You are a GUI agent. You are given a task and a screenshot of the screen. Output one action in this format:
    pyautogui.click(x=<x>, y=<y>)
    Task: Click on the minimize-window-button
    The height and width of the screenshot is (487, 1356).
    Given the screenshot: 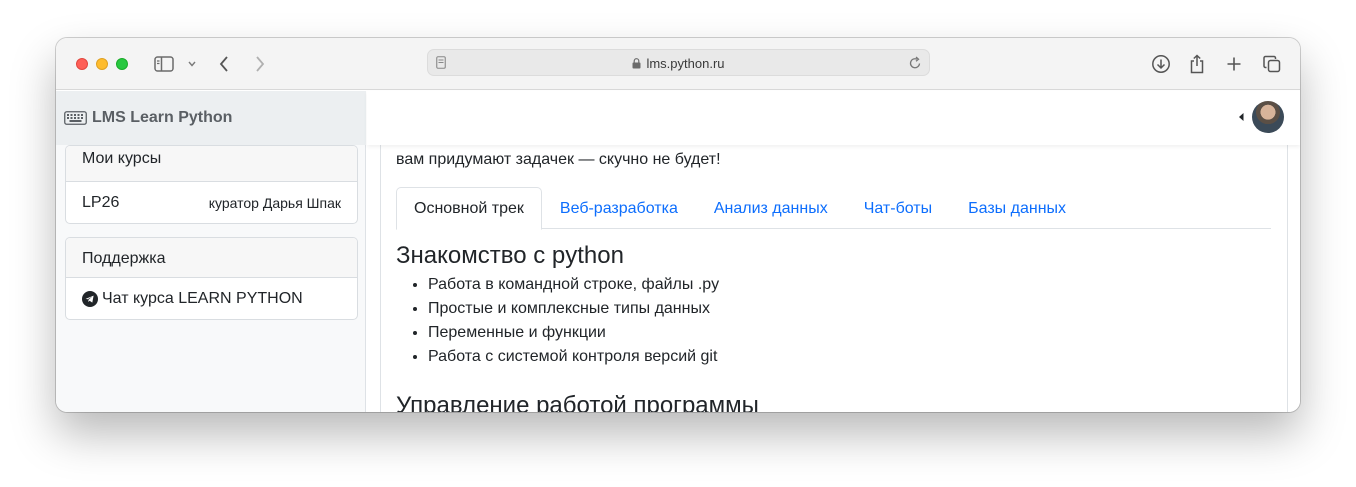 What is the action you would take?
    pyautogui.click(x=102, y=64)
    